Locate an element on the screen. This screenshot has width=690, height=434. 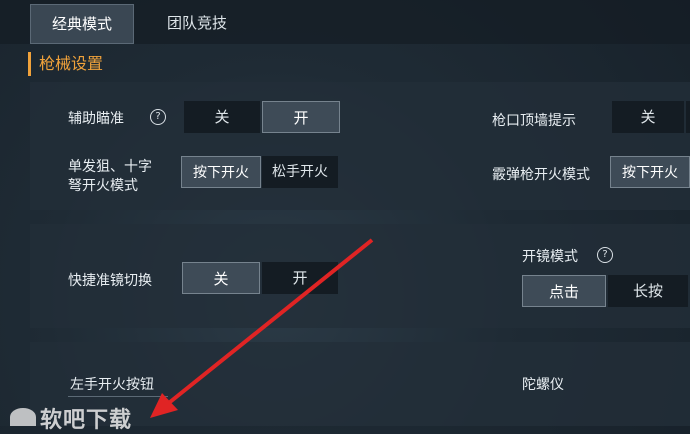
watermark-logo-icon is located at coordinates (23, 417).